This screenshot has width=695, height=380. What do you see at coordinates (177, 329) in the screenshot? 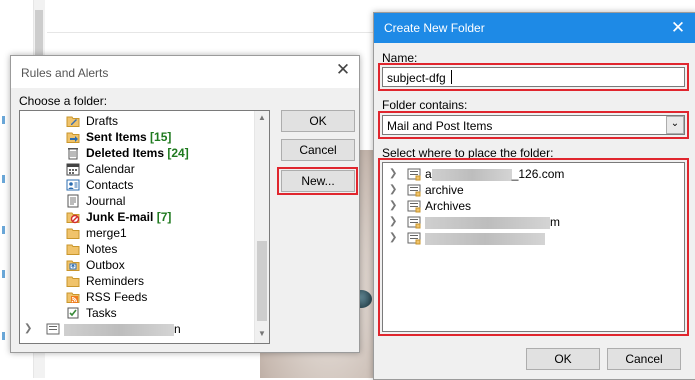
I see `account-name-suffix: n` at bounding box center [177, 329].